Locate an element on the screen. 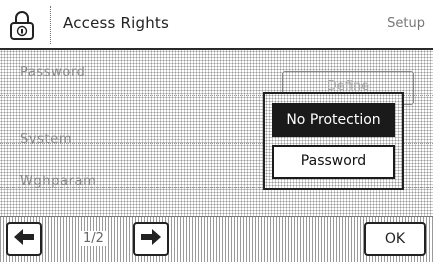  arrow-left-icon is located at coordinates (24, 239).